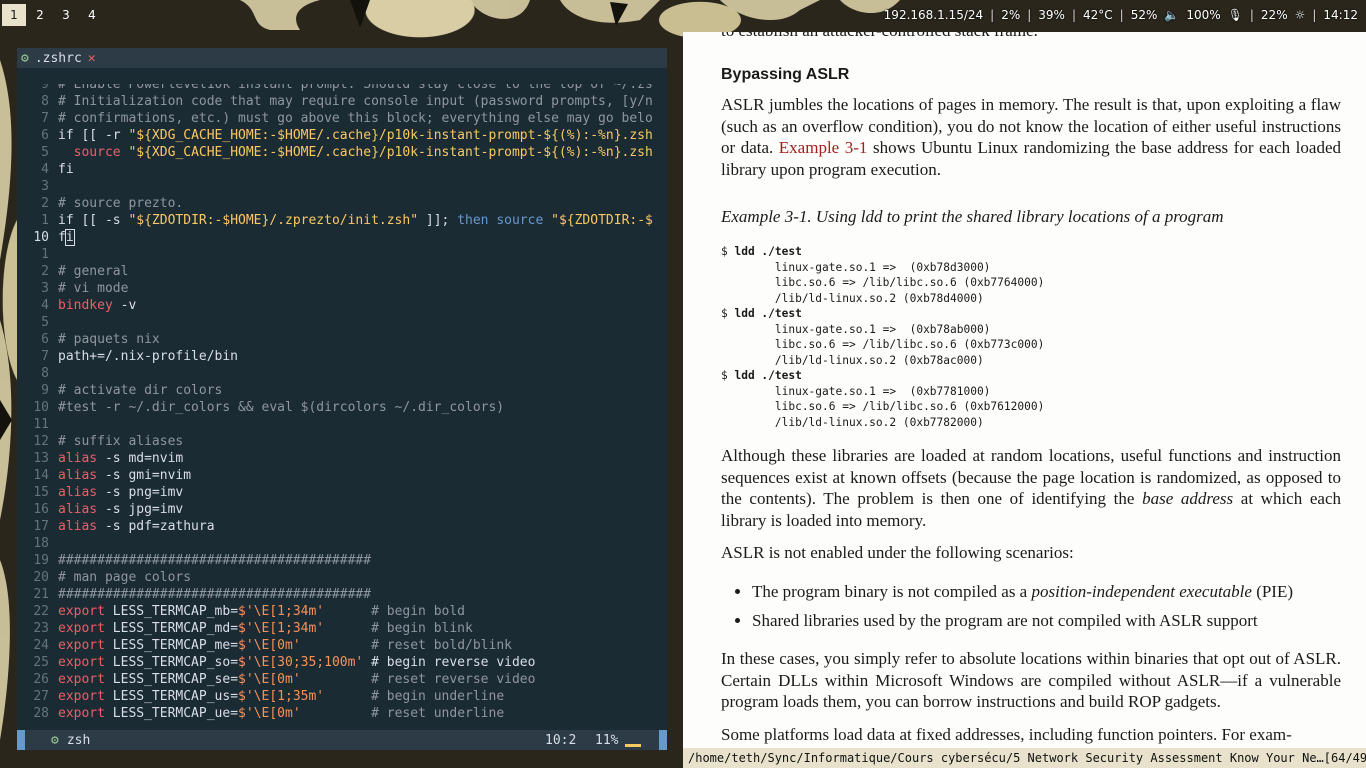  I want to click on code-line: 16 alias -s jpg=imv, so click(342, 509).